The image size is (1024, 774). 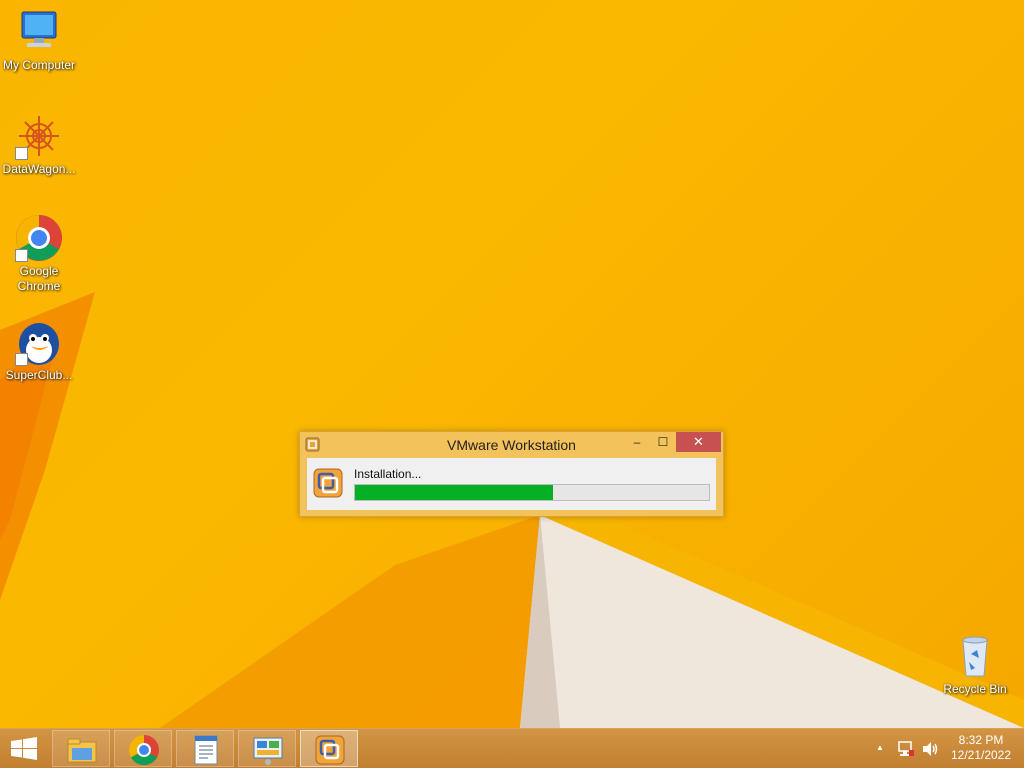 I want to click on document-icon, so click(x=206, y=750).